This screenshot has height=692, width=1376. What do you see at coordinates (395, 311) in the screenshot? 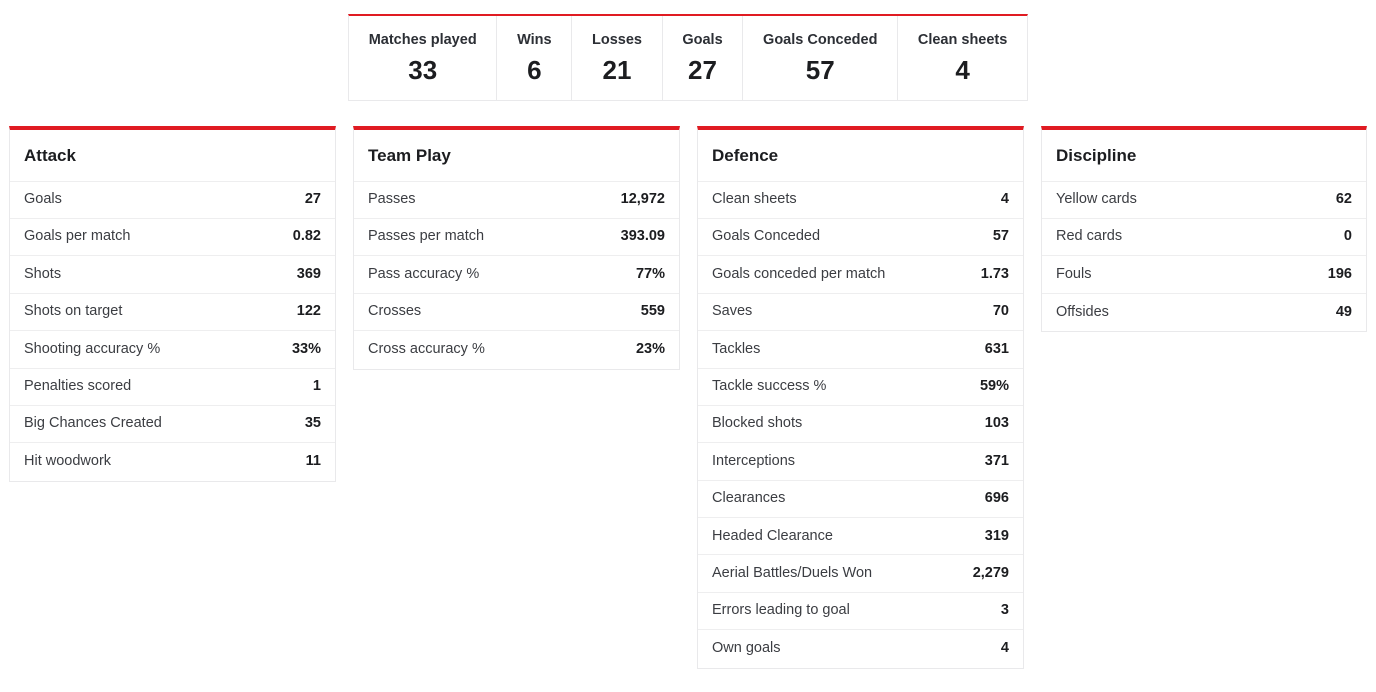
I see `stat-label: Crosses` at bounding box center [395, 311].